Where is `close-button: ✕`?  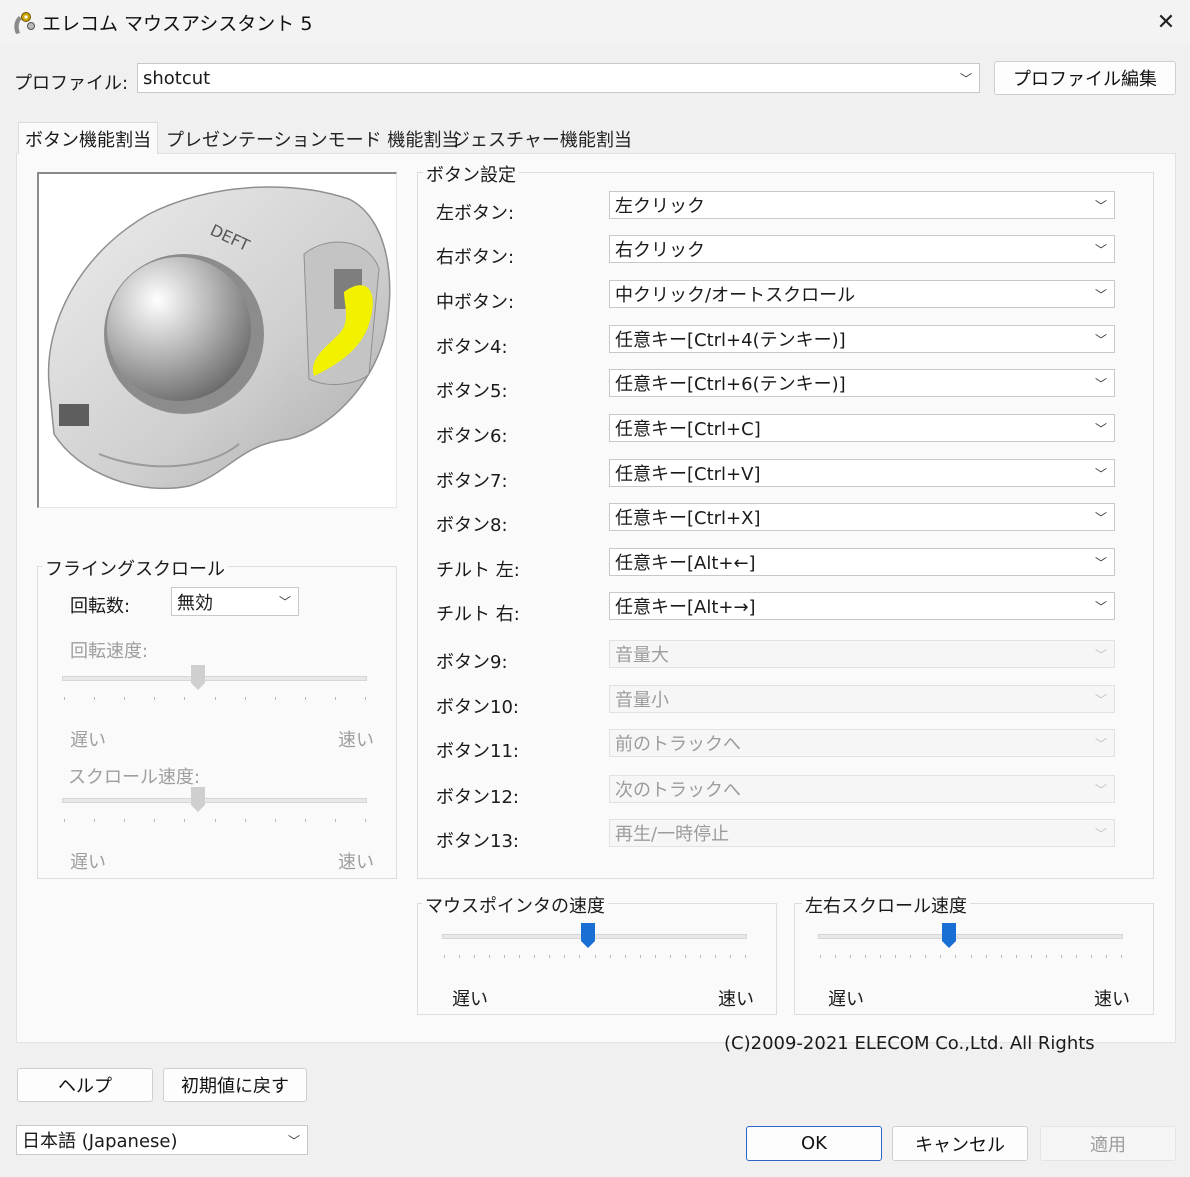 close-button: ✕ is located at coordinates (1166, 22).